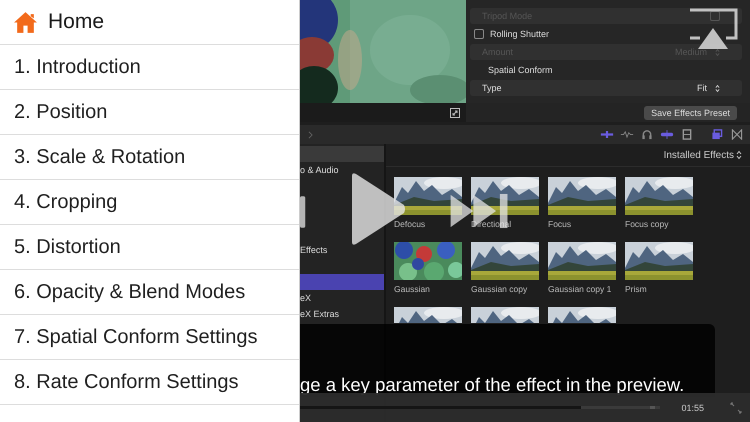 The image size is (750, 422). What do you see at coordinates (149, 67) in the screenshot?
I see `chapter-item: 1. Introduction` at bounding box center [149, 67].